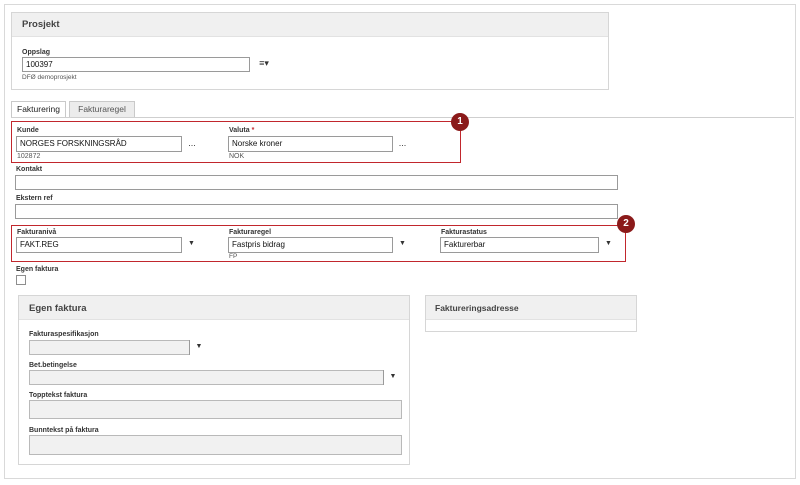  What do you see at coordinates (39, 64) in the screenshot?
I see `lookup-value: 100397` at bounding box center [39, 64].